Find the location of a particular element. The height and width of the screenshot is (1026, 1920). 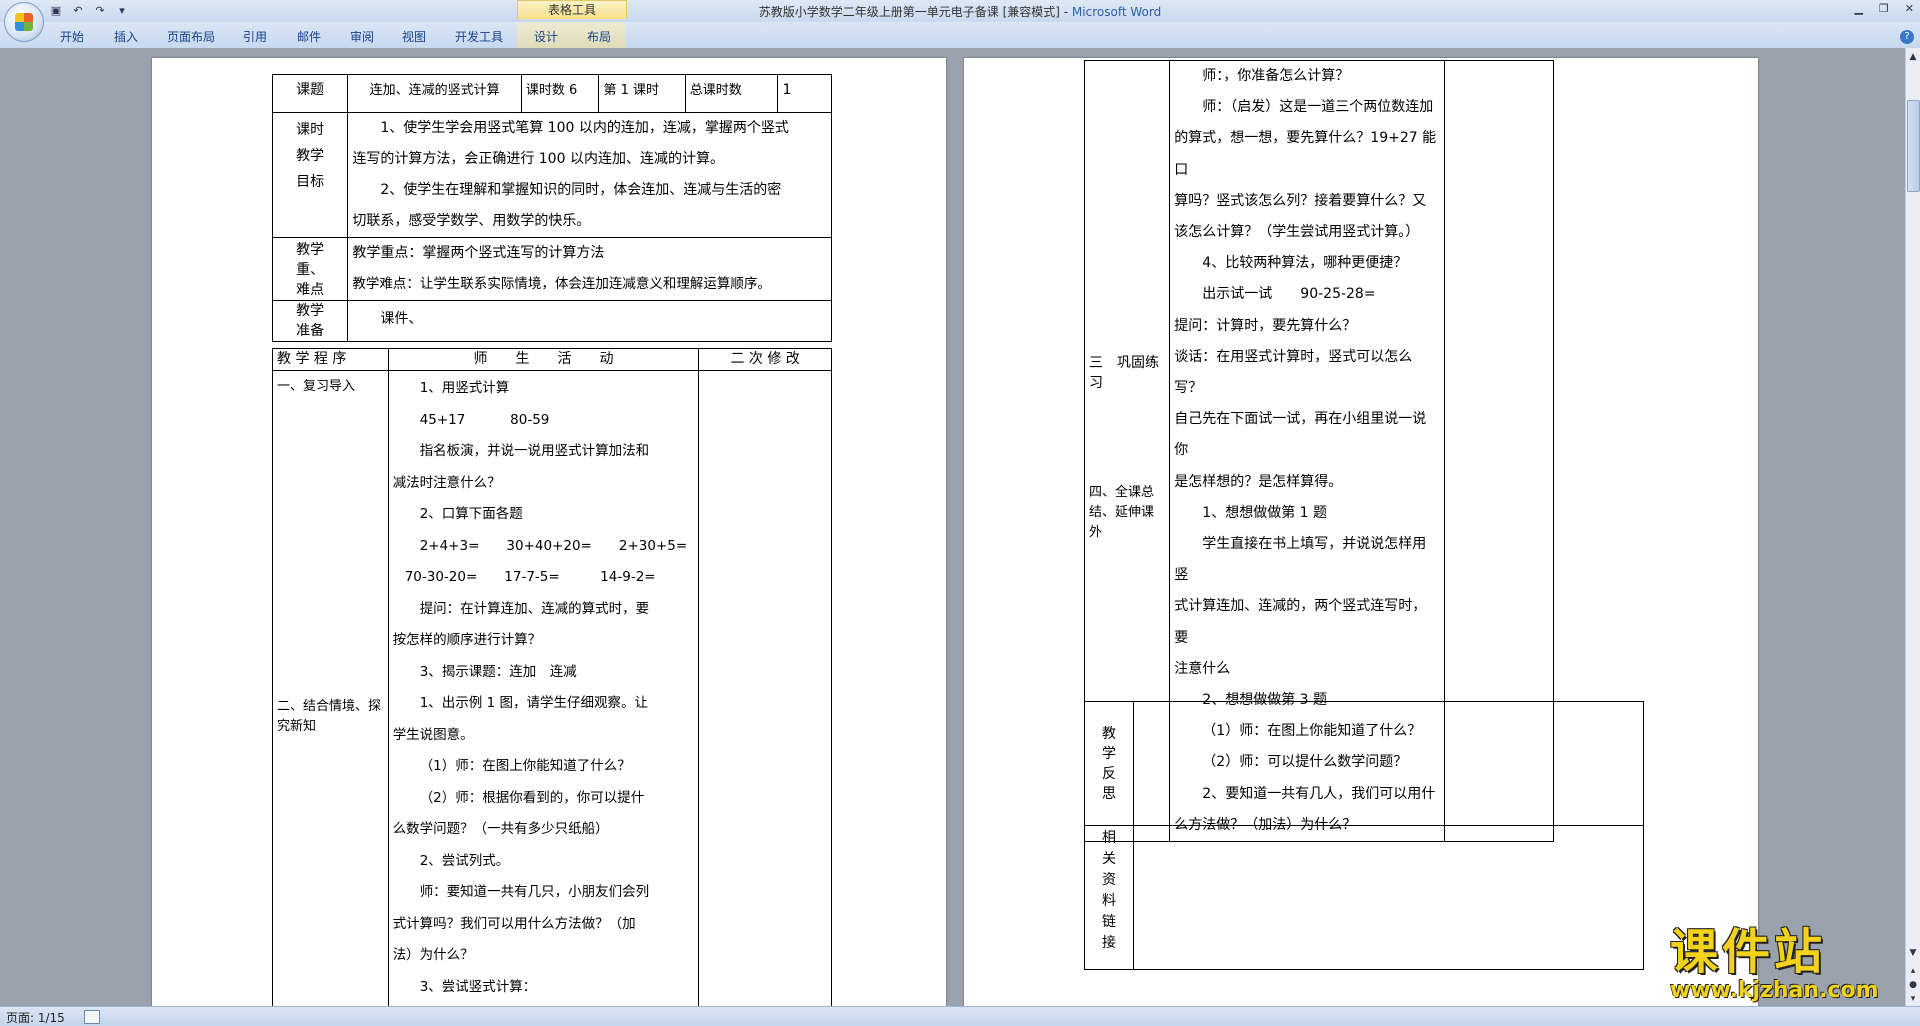

reflection-label-char: 反 is located at coordinates (1109, 774).